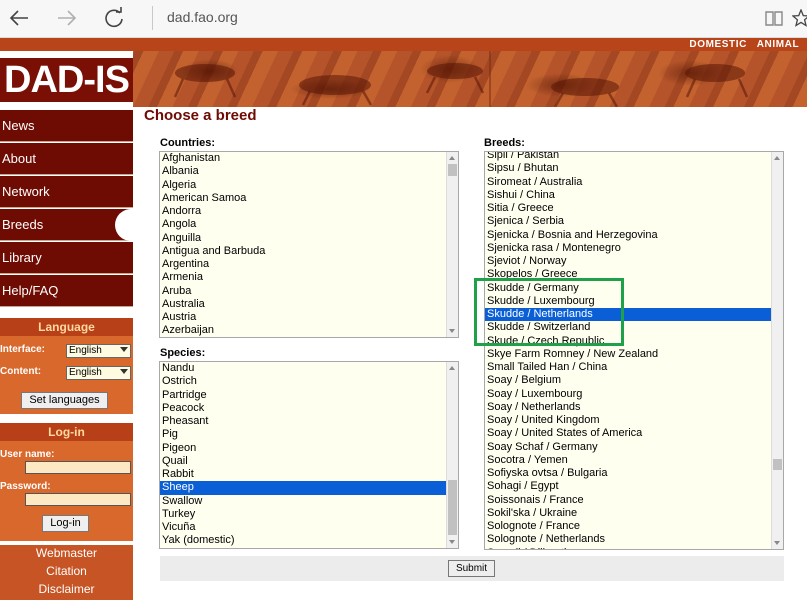 The width and height of the screenshot is (807, 600). What do you see at coordinates (66, 192) in the screenshot?
I see `sidebar-item-network: Network` at bounding box center [66, 192].